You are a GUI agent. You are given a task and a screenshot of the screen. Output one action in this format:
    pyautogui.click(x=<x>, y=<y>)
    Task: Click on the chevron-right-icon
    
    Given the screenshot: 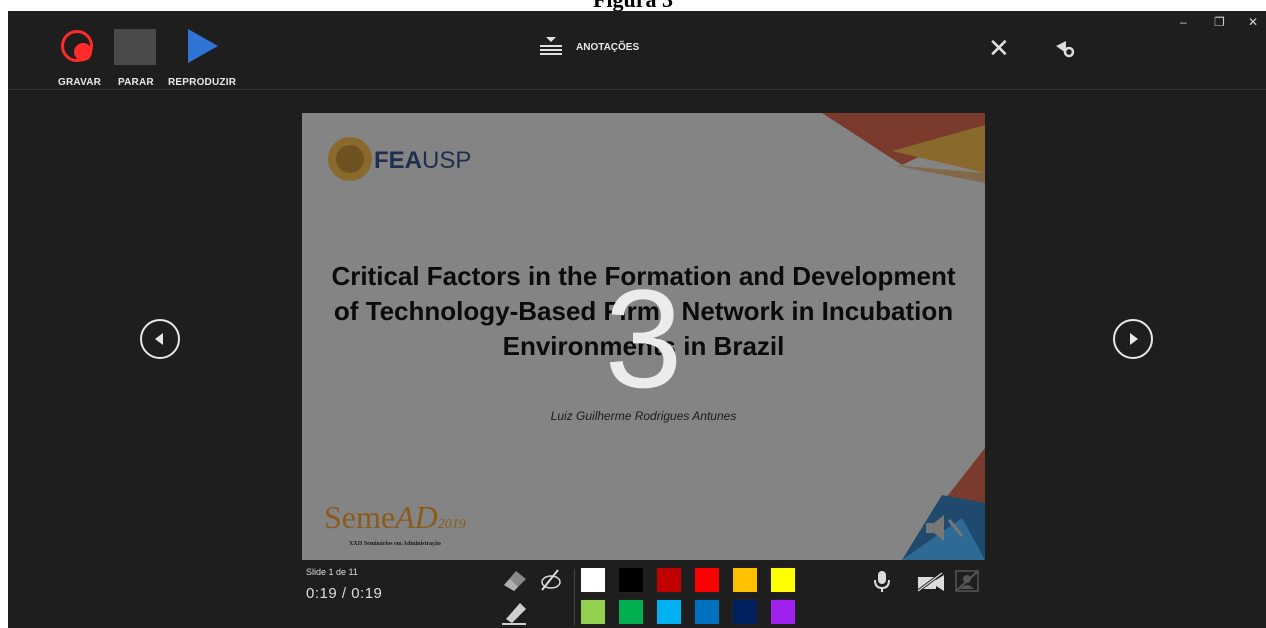 What is the action you would take?
    pyautogui.click(x=1134, y=339)
    